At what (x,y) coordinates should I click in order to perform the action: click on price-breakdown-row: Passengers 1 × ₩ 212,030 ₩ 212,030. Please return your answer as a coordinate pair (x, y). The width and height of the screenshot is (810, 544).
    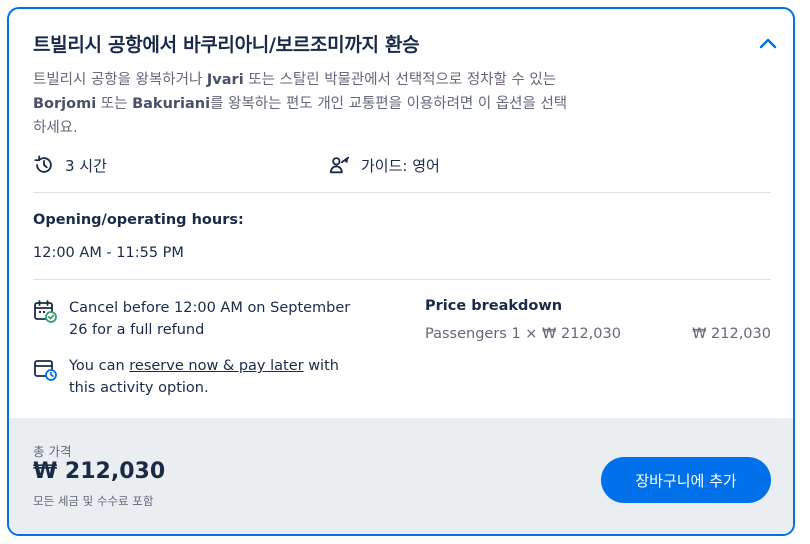
    Looking at the image, I should click on (598, 334).